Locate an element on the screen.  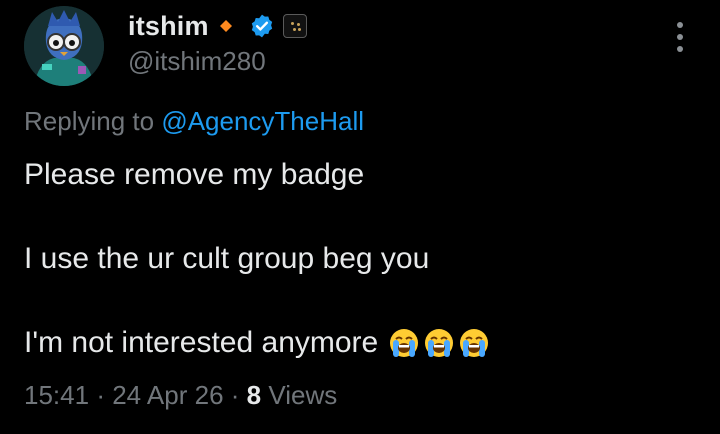
name-row: itshim is located at coordinates (217, 26).